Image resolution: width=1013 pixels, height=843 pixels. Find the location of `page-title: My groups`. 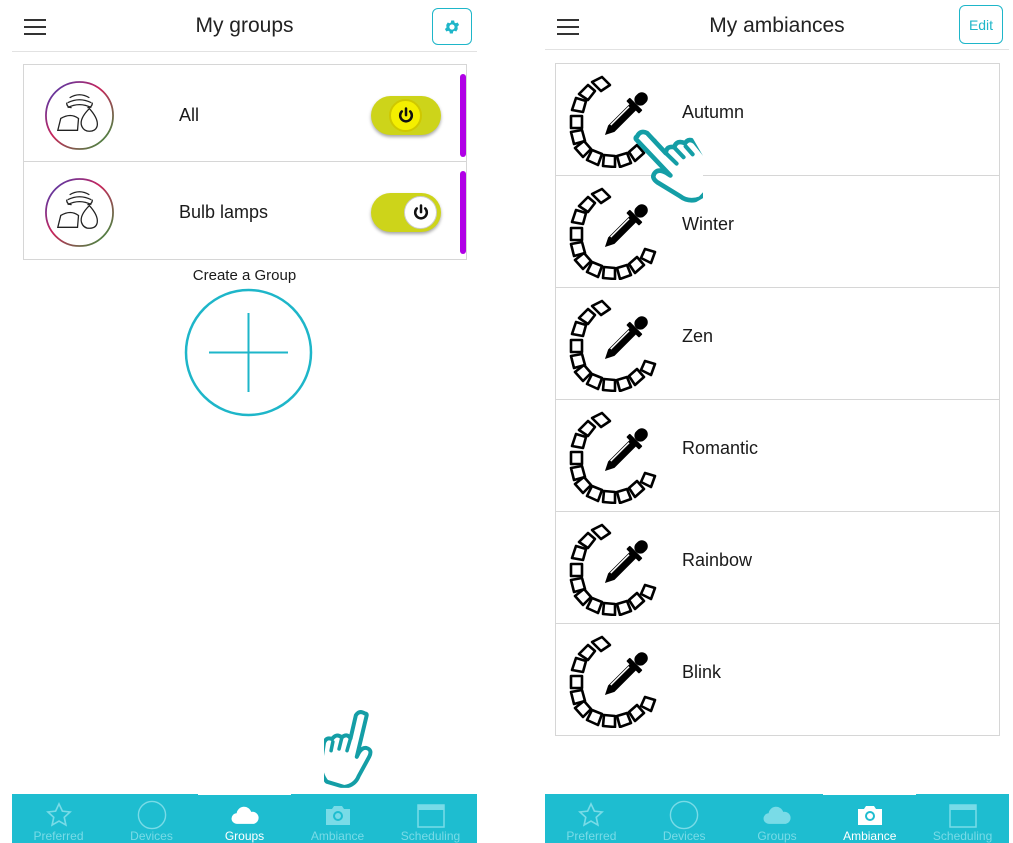

page-title: My groups is located at coordinates (244, 25).